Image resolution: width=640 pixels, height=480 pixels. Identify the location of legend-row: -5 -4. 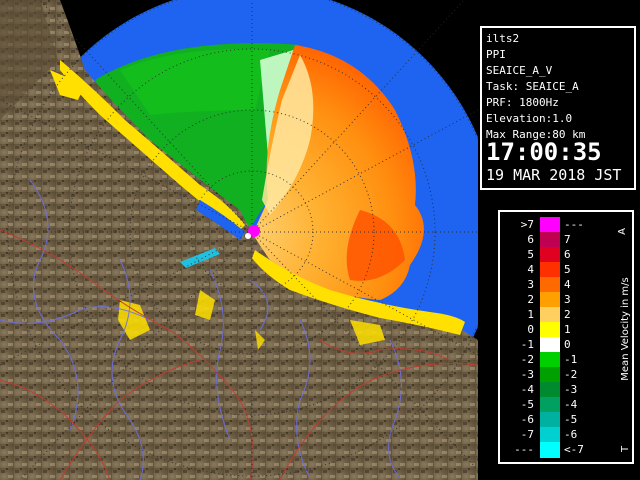
(559, 405).